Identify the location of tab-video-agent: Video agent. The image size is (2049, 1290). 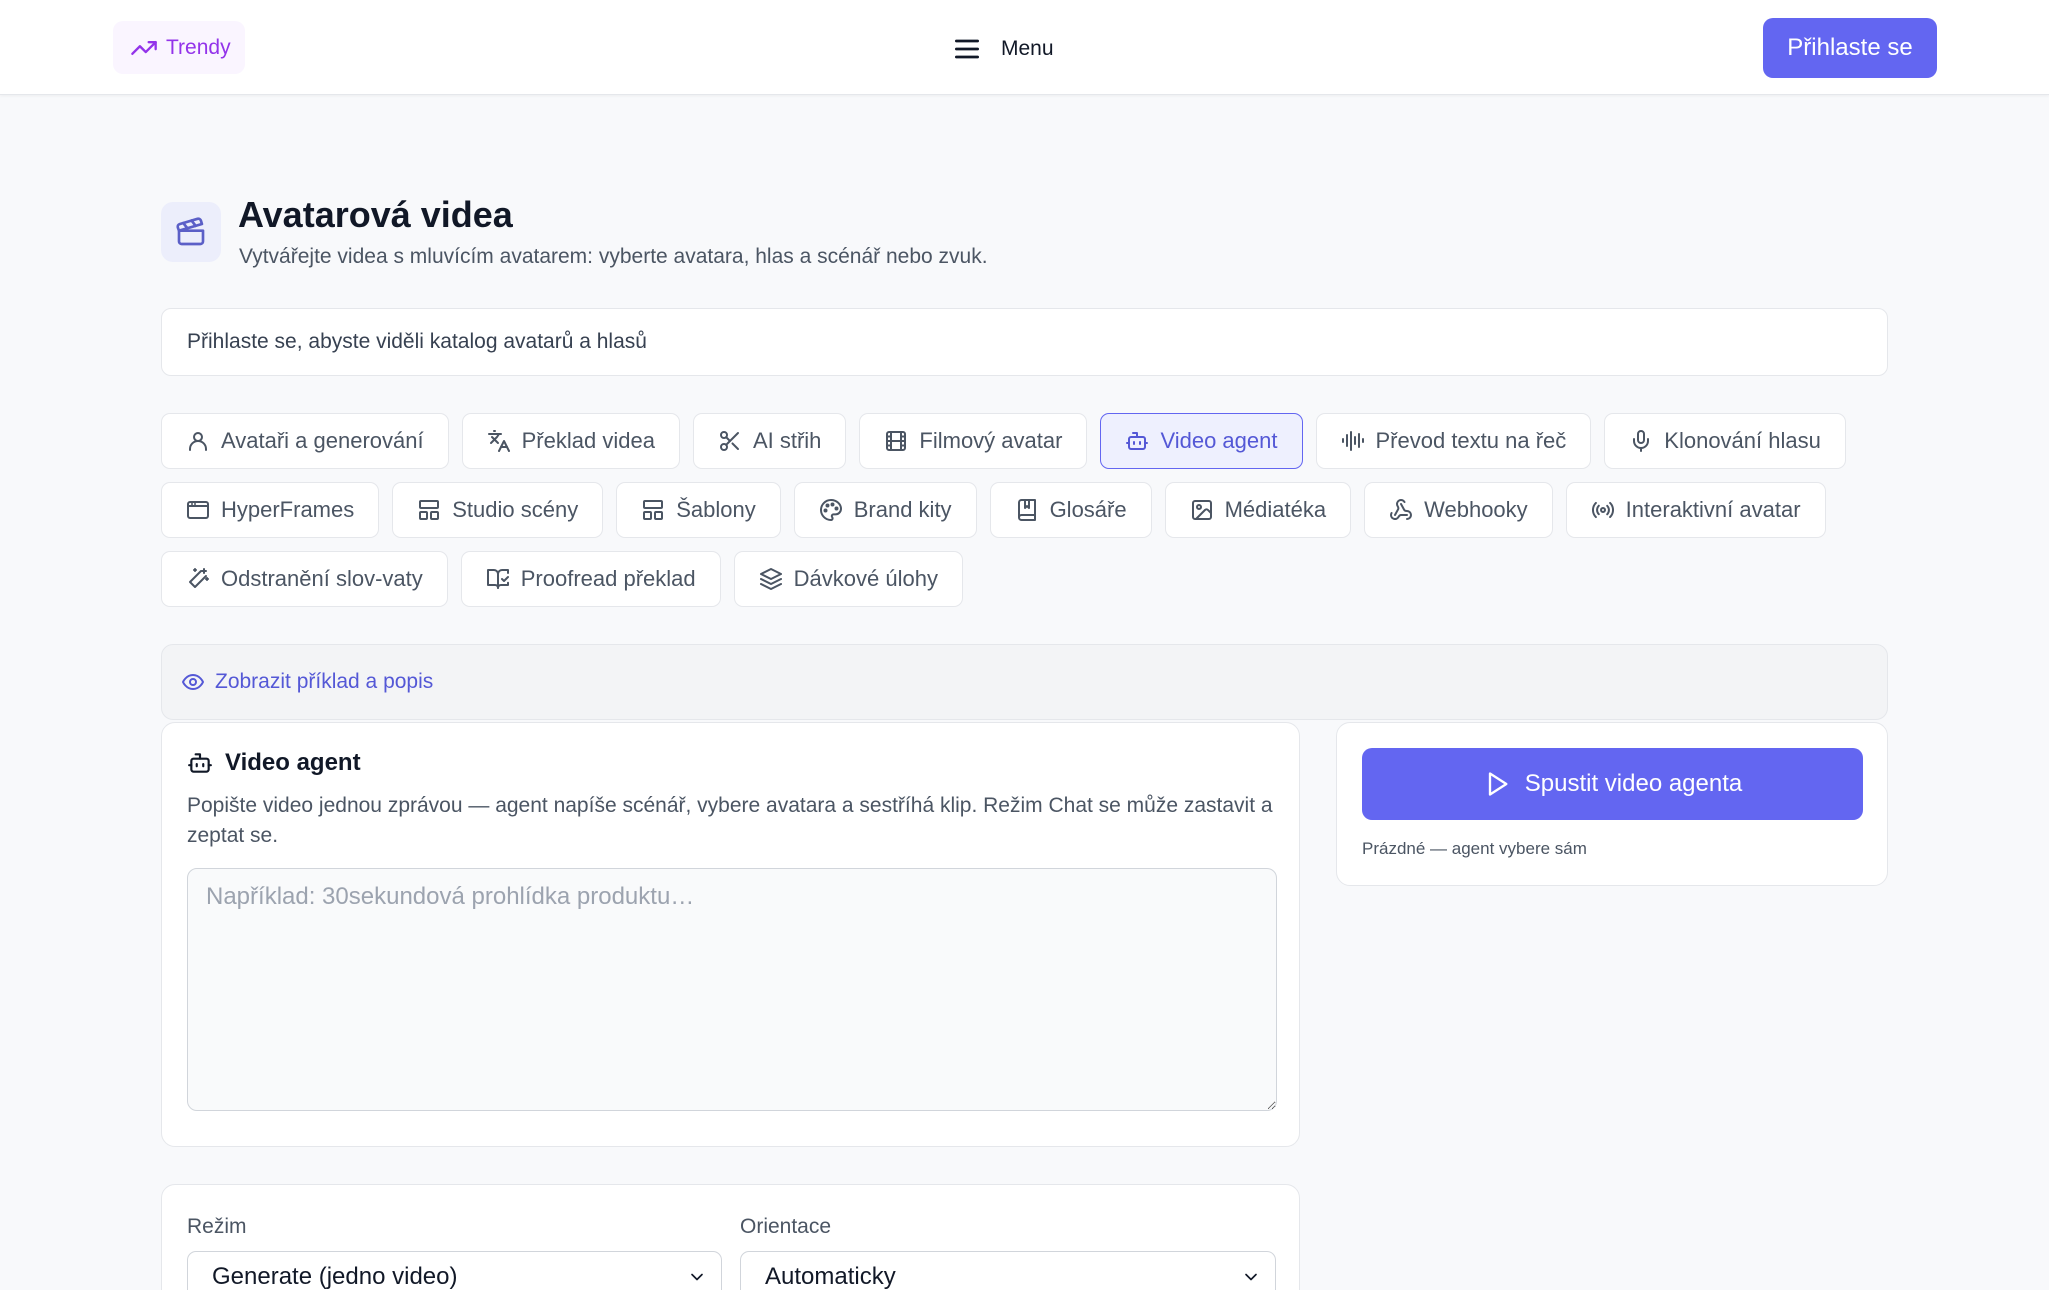
(1201, 441).